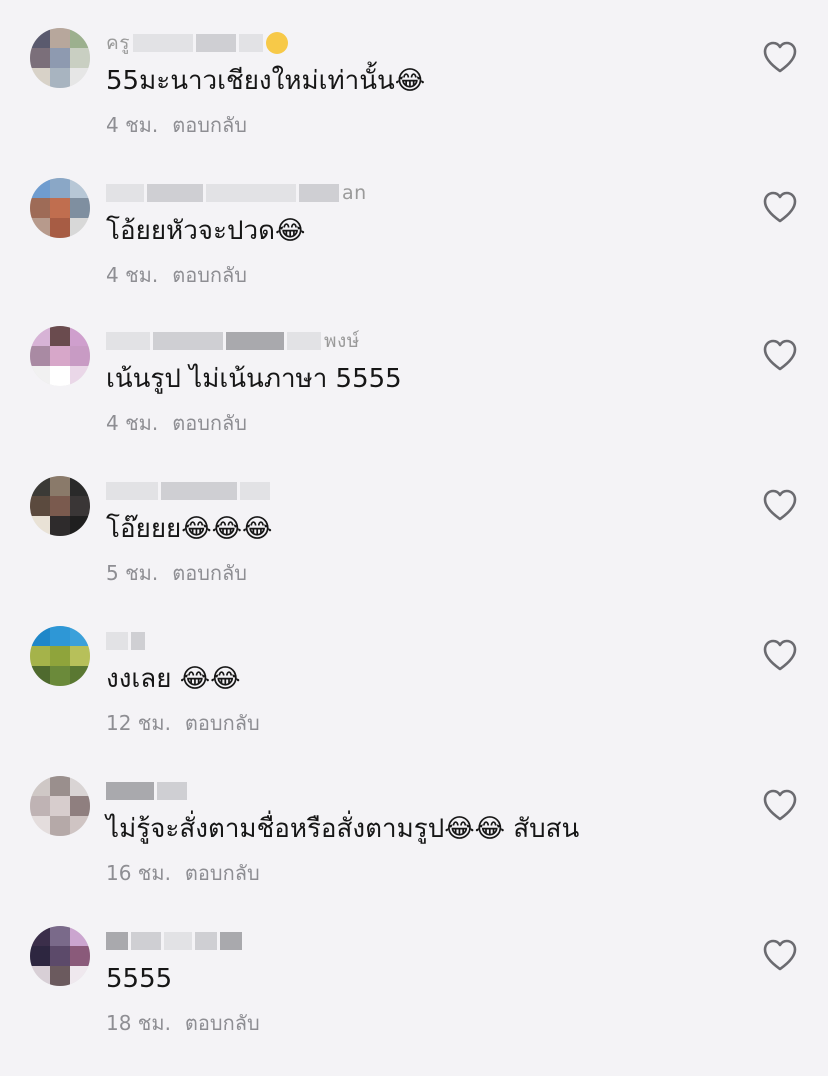 The image size is (828, 1076). What do you see at coordinates (354, 193) in the screenshot?
I see `username-text: an` at bounding box center [354, 193].